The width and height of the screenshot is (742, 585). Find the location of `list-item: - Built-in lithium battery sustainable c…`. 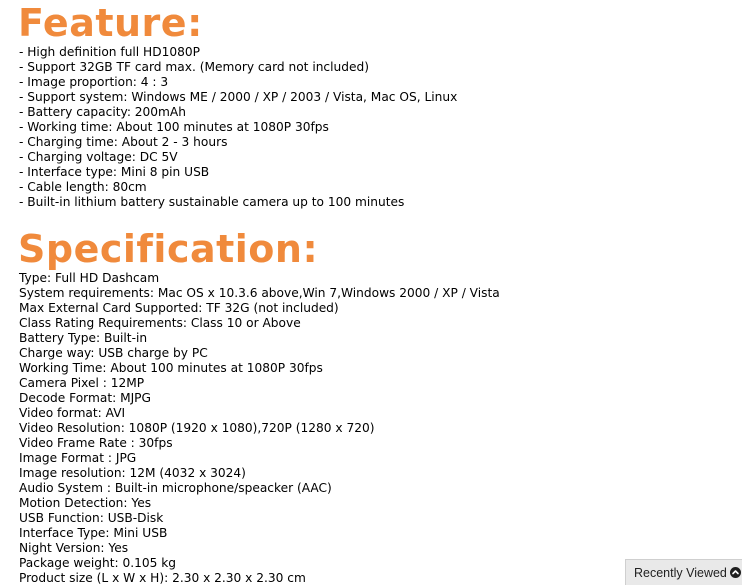

list-item: - Built-in lithium battery sustainable c… is located at coordinates (212, 202).